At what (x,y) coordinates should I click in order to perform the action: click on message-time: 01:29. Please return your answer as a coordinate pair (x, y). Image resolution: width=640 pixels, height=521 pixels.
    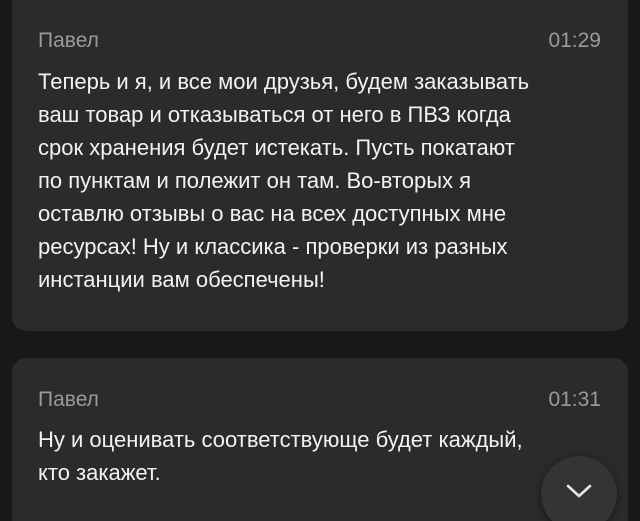
    Looking at the image, I should click on (574, 40).